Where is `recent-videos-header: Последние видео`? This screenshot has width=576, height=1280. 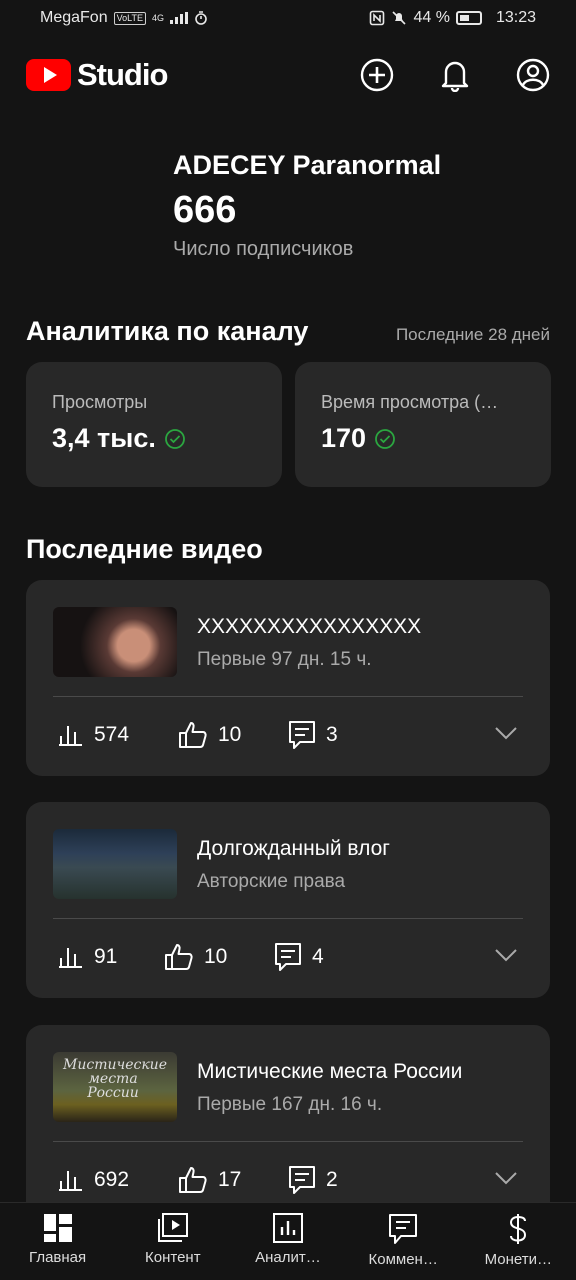
recent-videos-header: Последние видео is located at coordinates (288, 549).